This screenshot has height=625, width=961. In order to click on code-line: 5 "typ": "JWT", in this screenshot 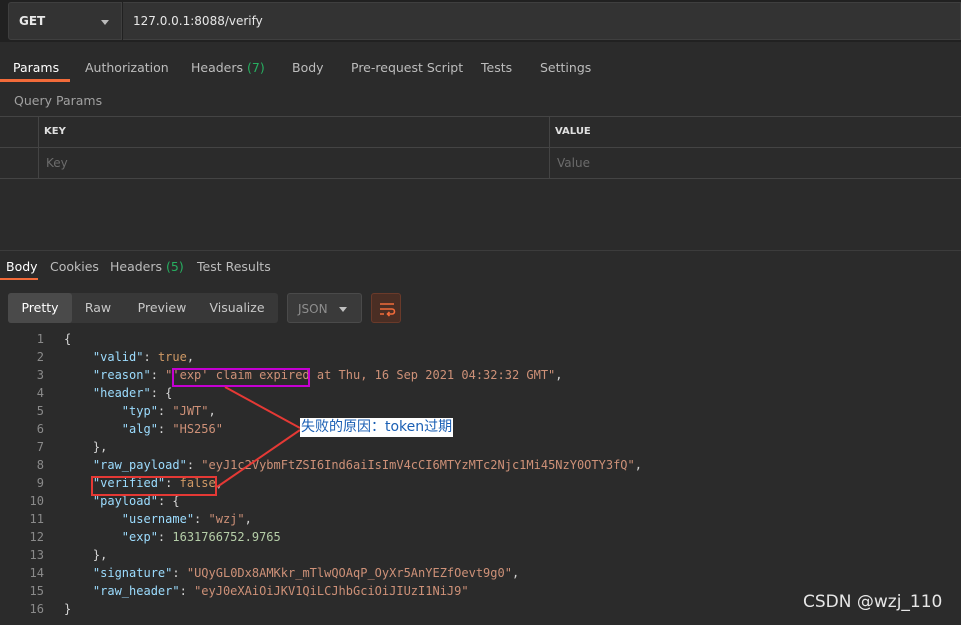, I will do `click(480, 413)`.